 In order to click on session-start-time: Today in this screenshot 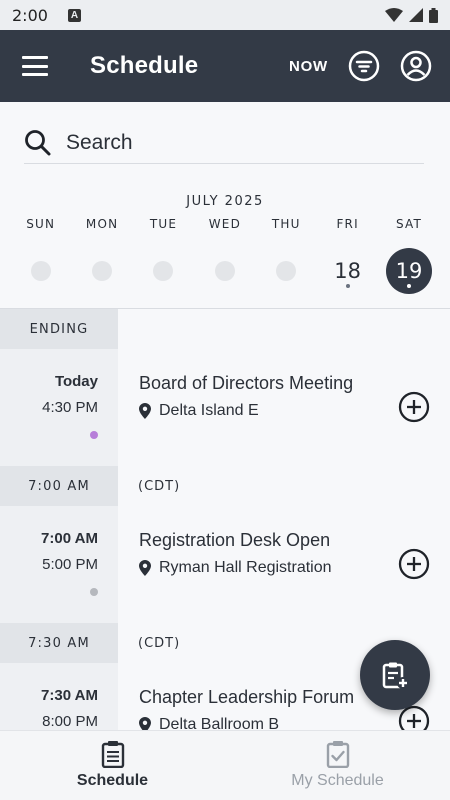, I will do `click(76, 381)`.